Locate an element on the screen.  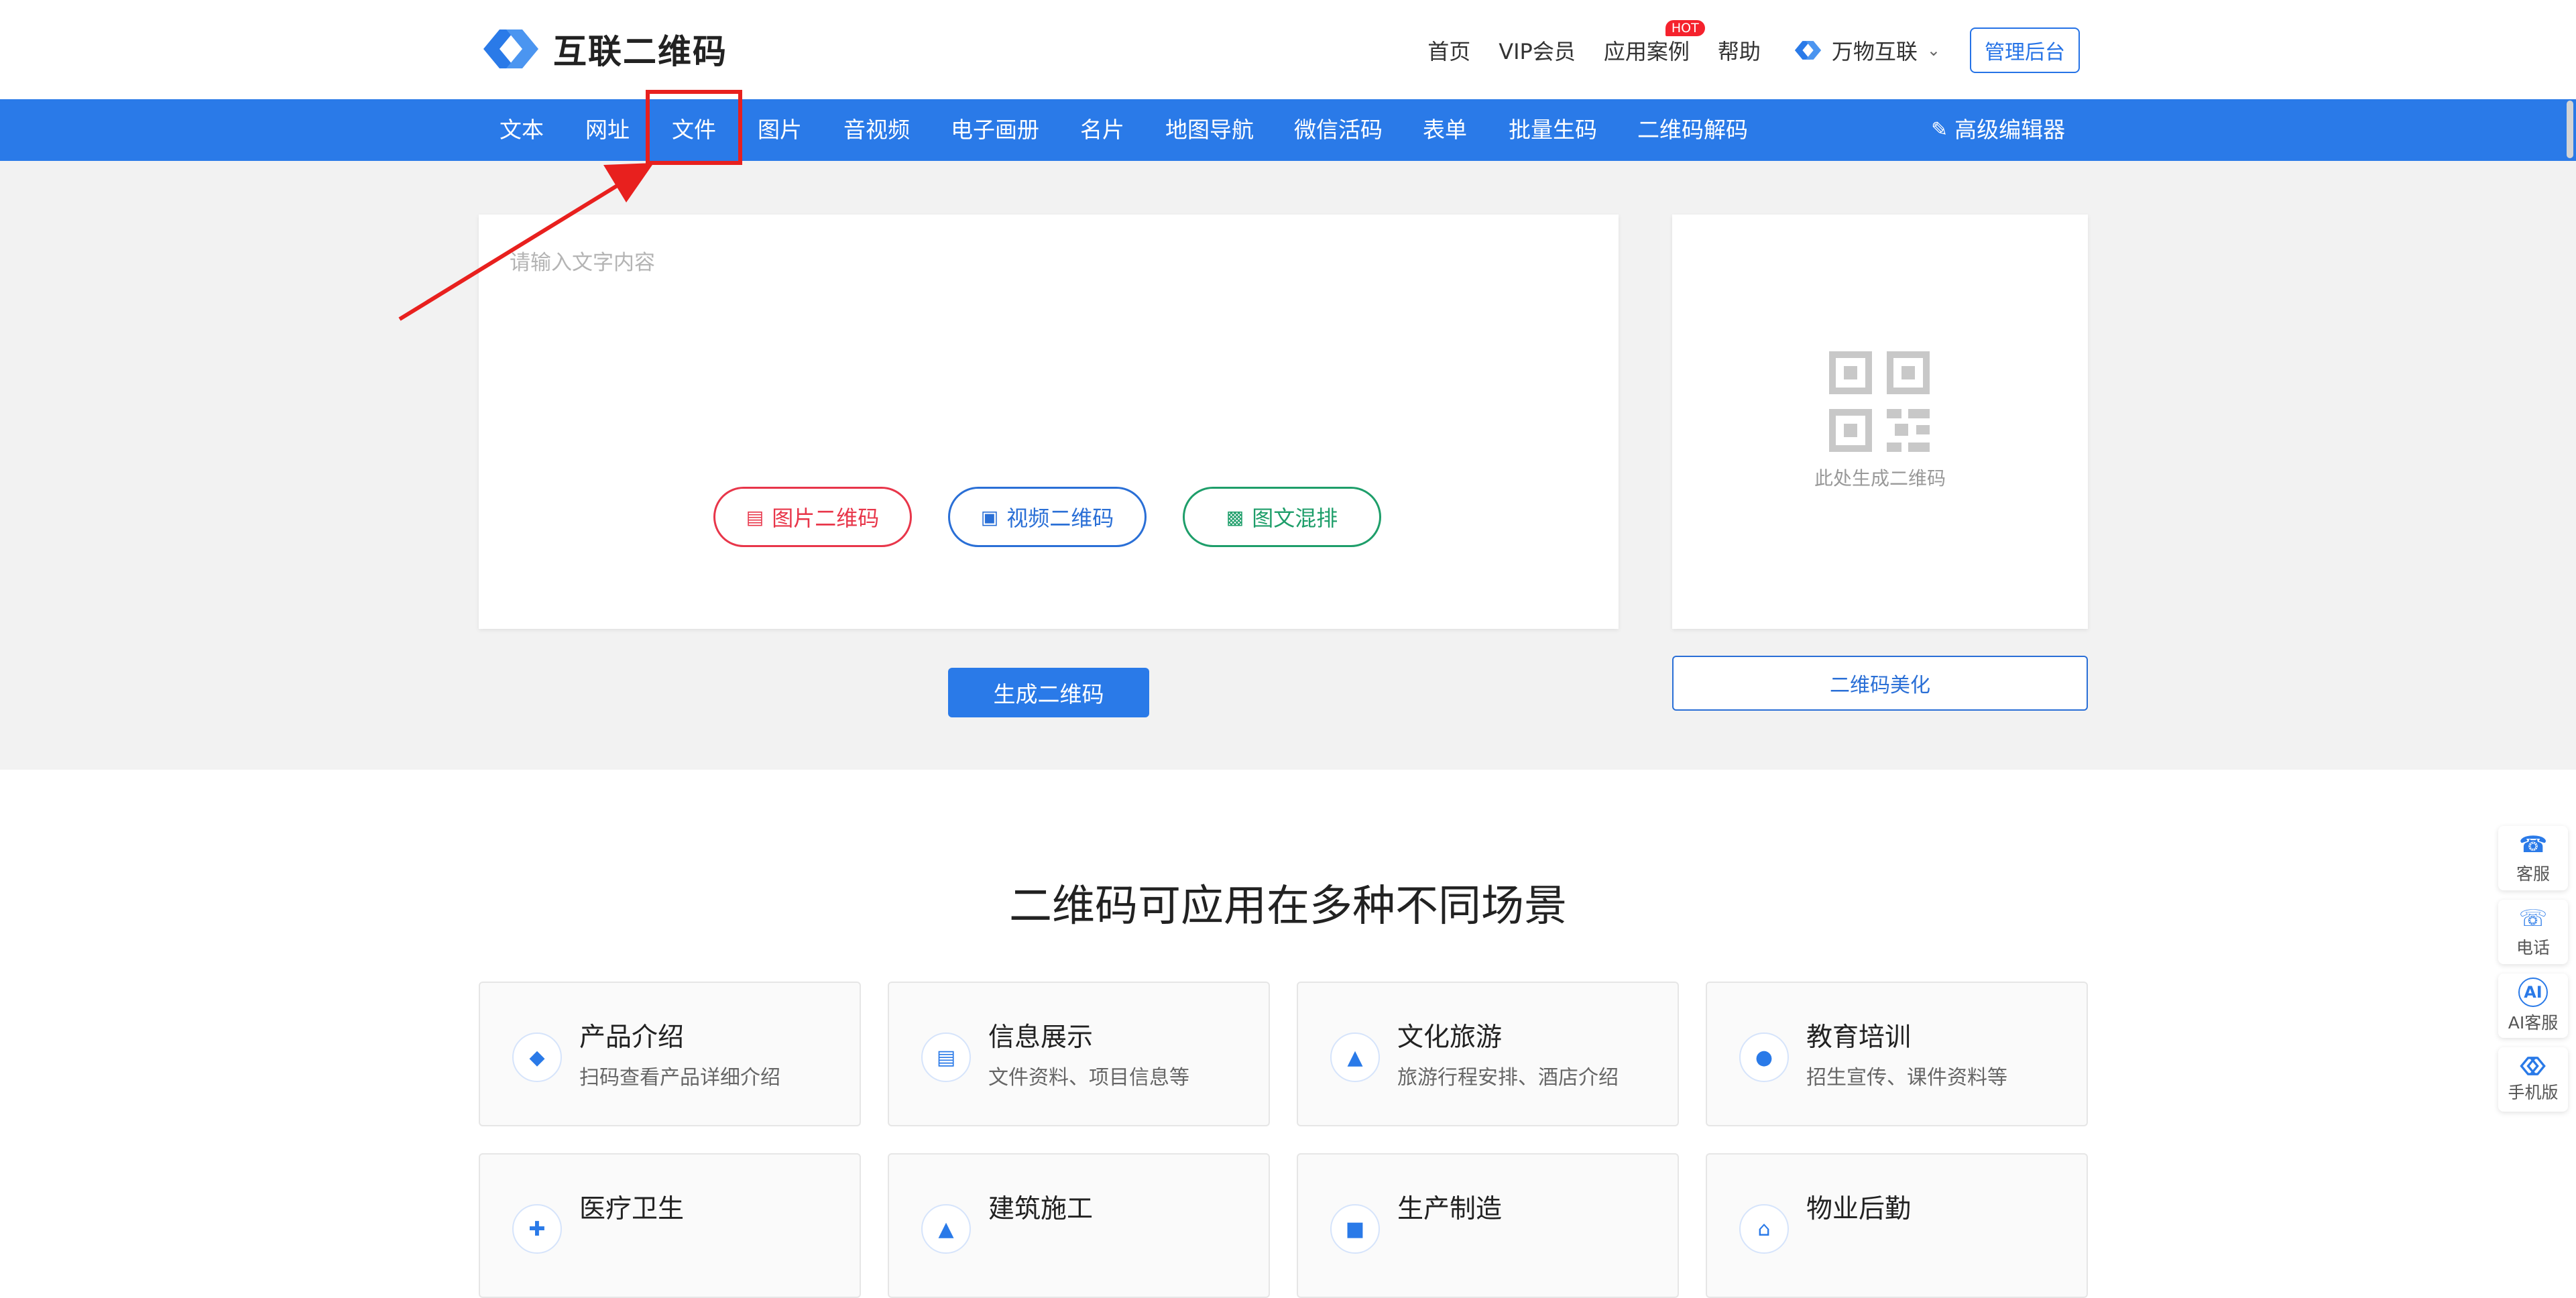
scenario-card: ▤ 信息展示 文件资料、项目信息等 is located at coordinates (1079, 1054).